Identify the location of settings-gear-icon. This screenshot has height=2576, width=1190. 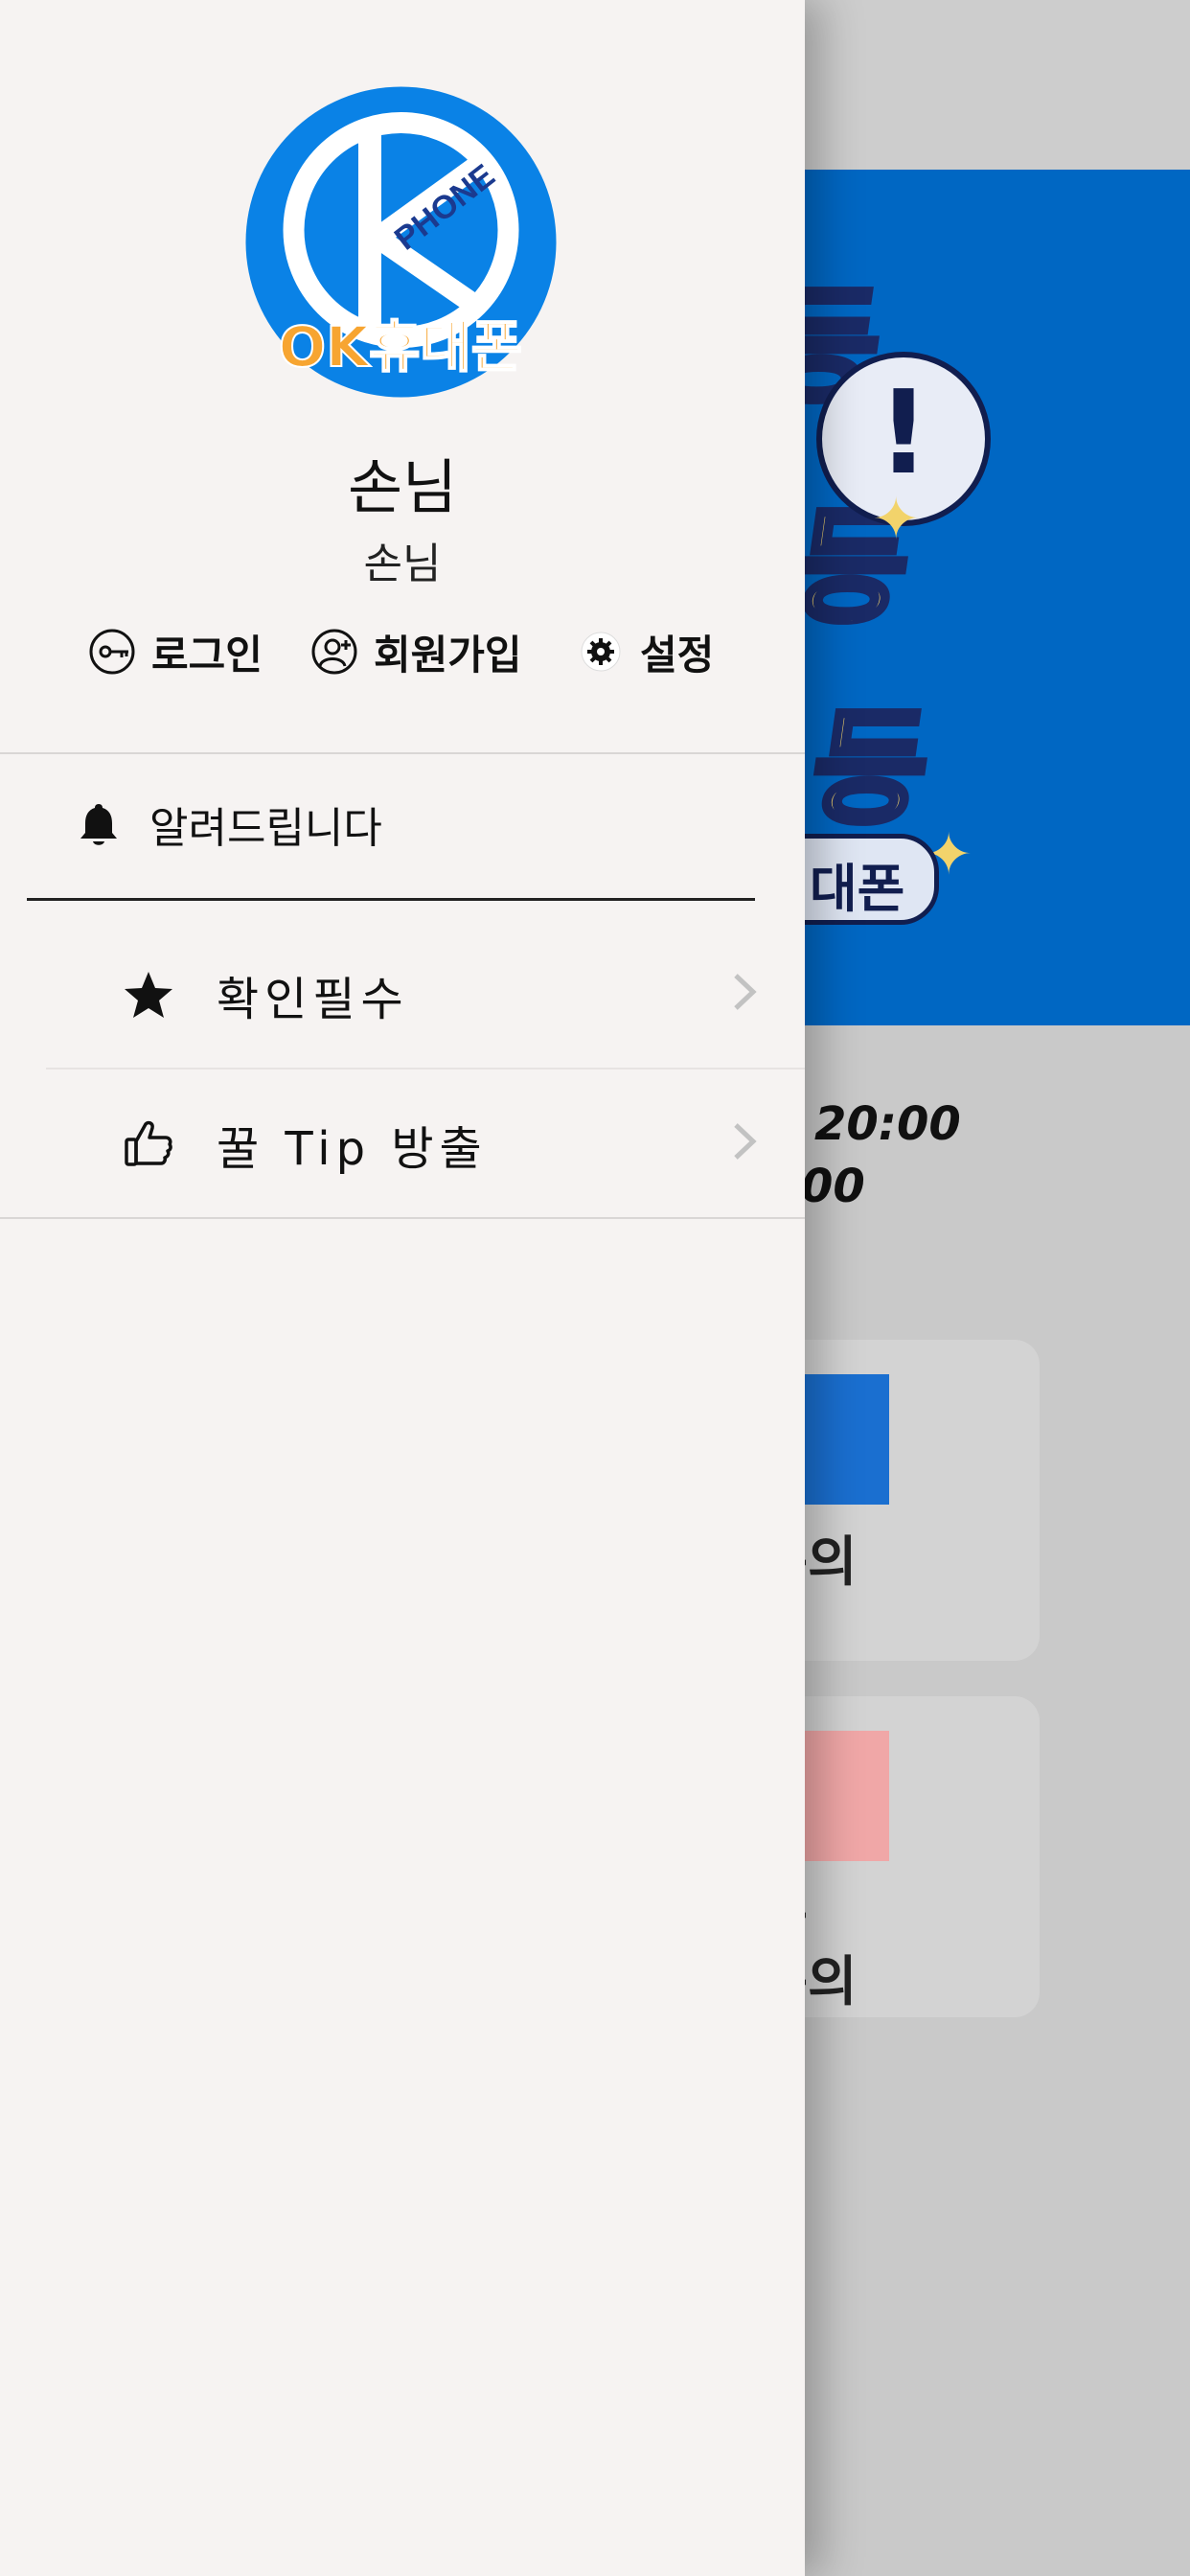
(601, 652).